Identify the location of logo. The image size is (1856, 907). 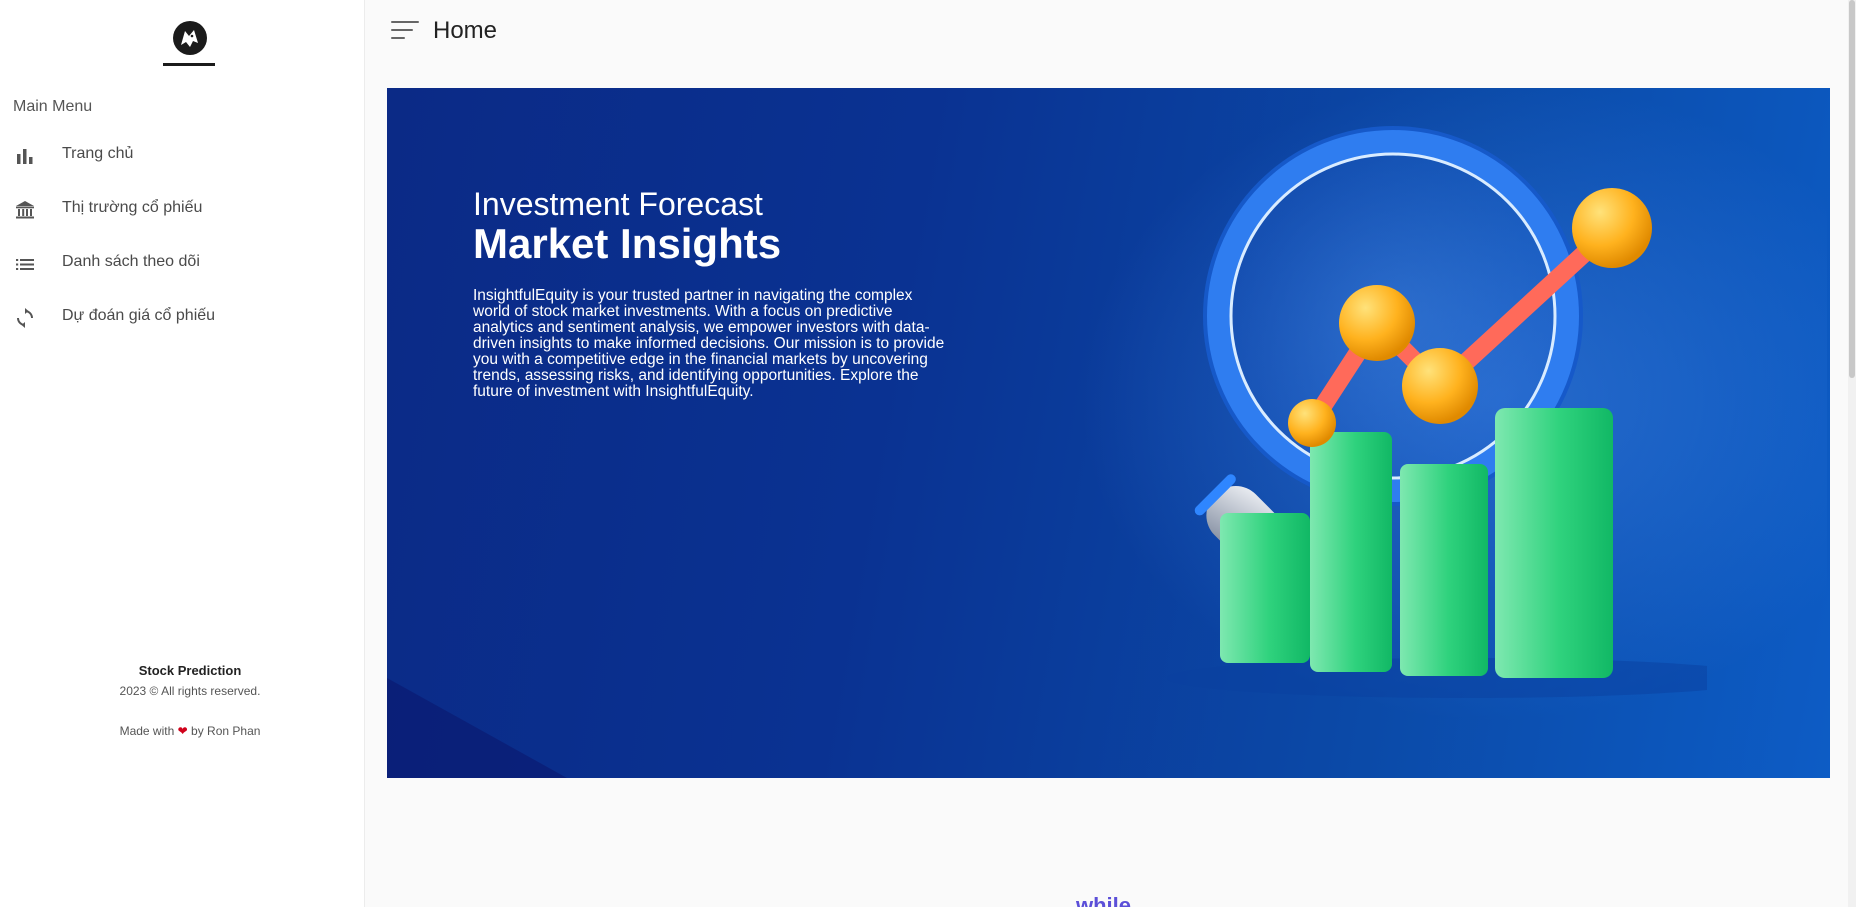
(190, 44).